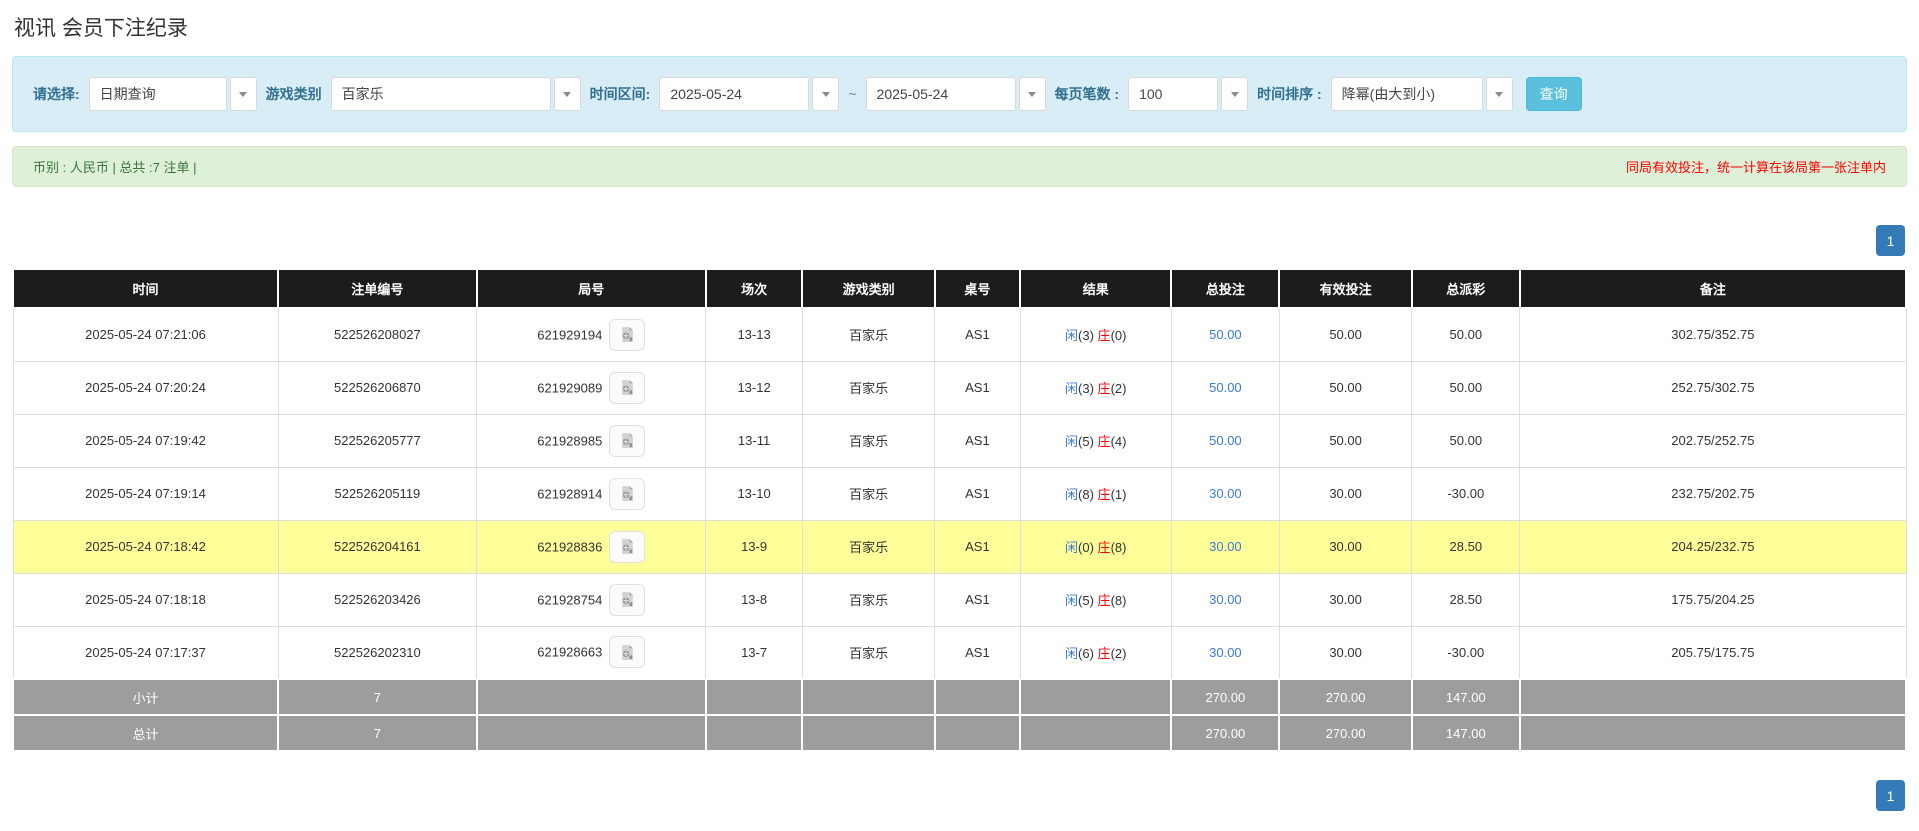 The height and width of the screenshot is (831, 1919). I want to click on bet-time-cell: 2025-05-24 07:19:14, so click(145, 493).